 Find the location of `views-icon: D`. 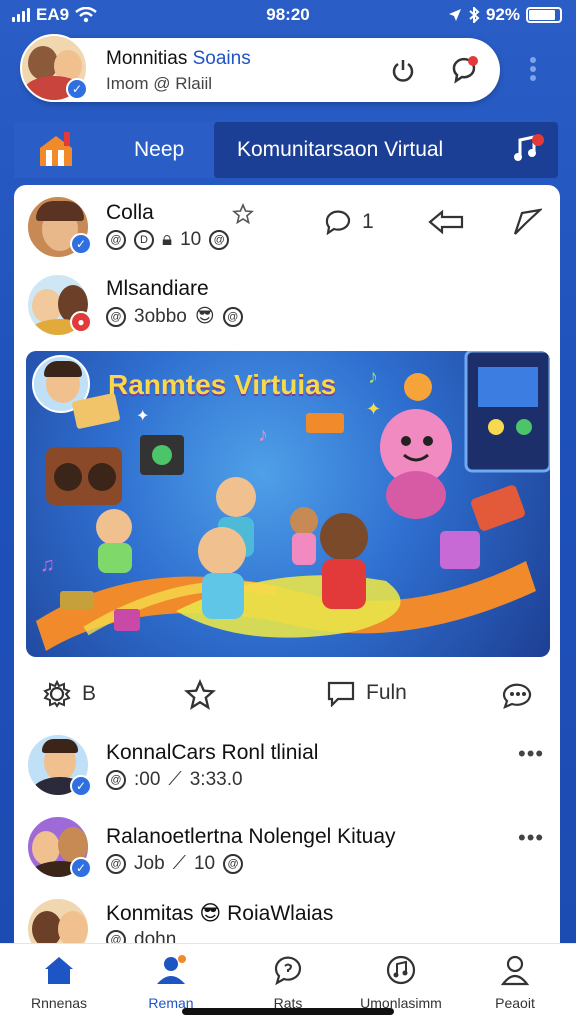

views-icon: D is located at coordinates (144, 240).